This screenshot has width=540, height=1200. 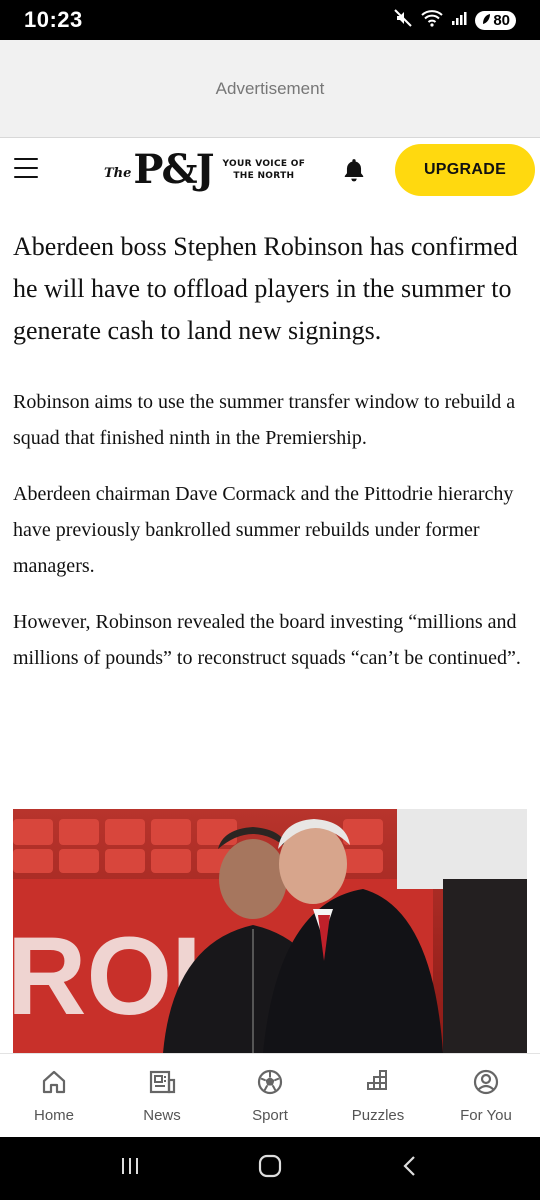 I want to click on battery-level: 80, so click(x=501, y=20).